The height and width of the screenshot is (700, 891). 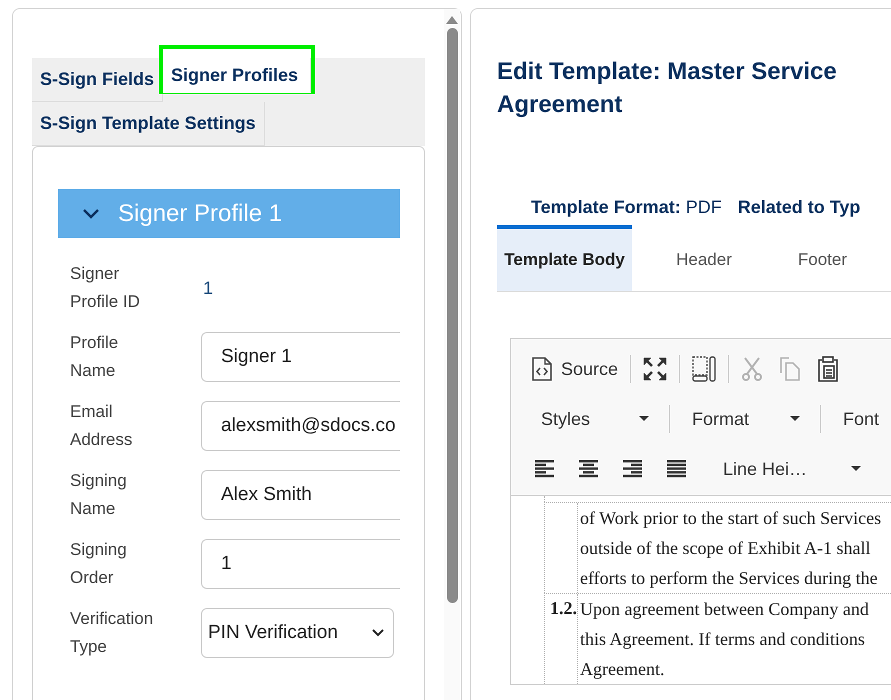 What do you see at coordinates (745, 419) in the screenshot?
I see `toolbar-dropdown: Format` at bounding box center [745, 419].